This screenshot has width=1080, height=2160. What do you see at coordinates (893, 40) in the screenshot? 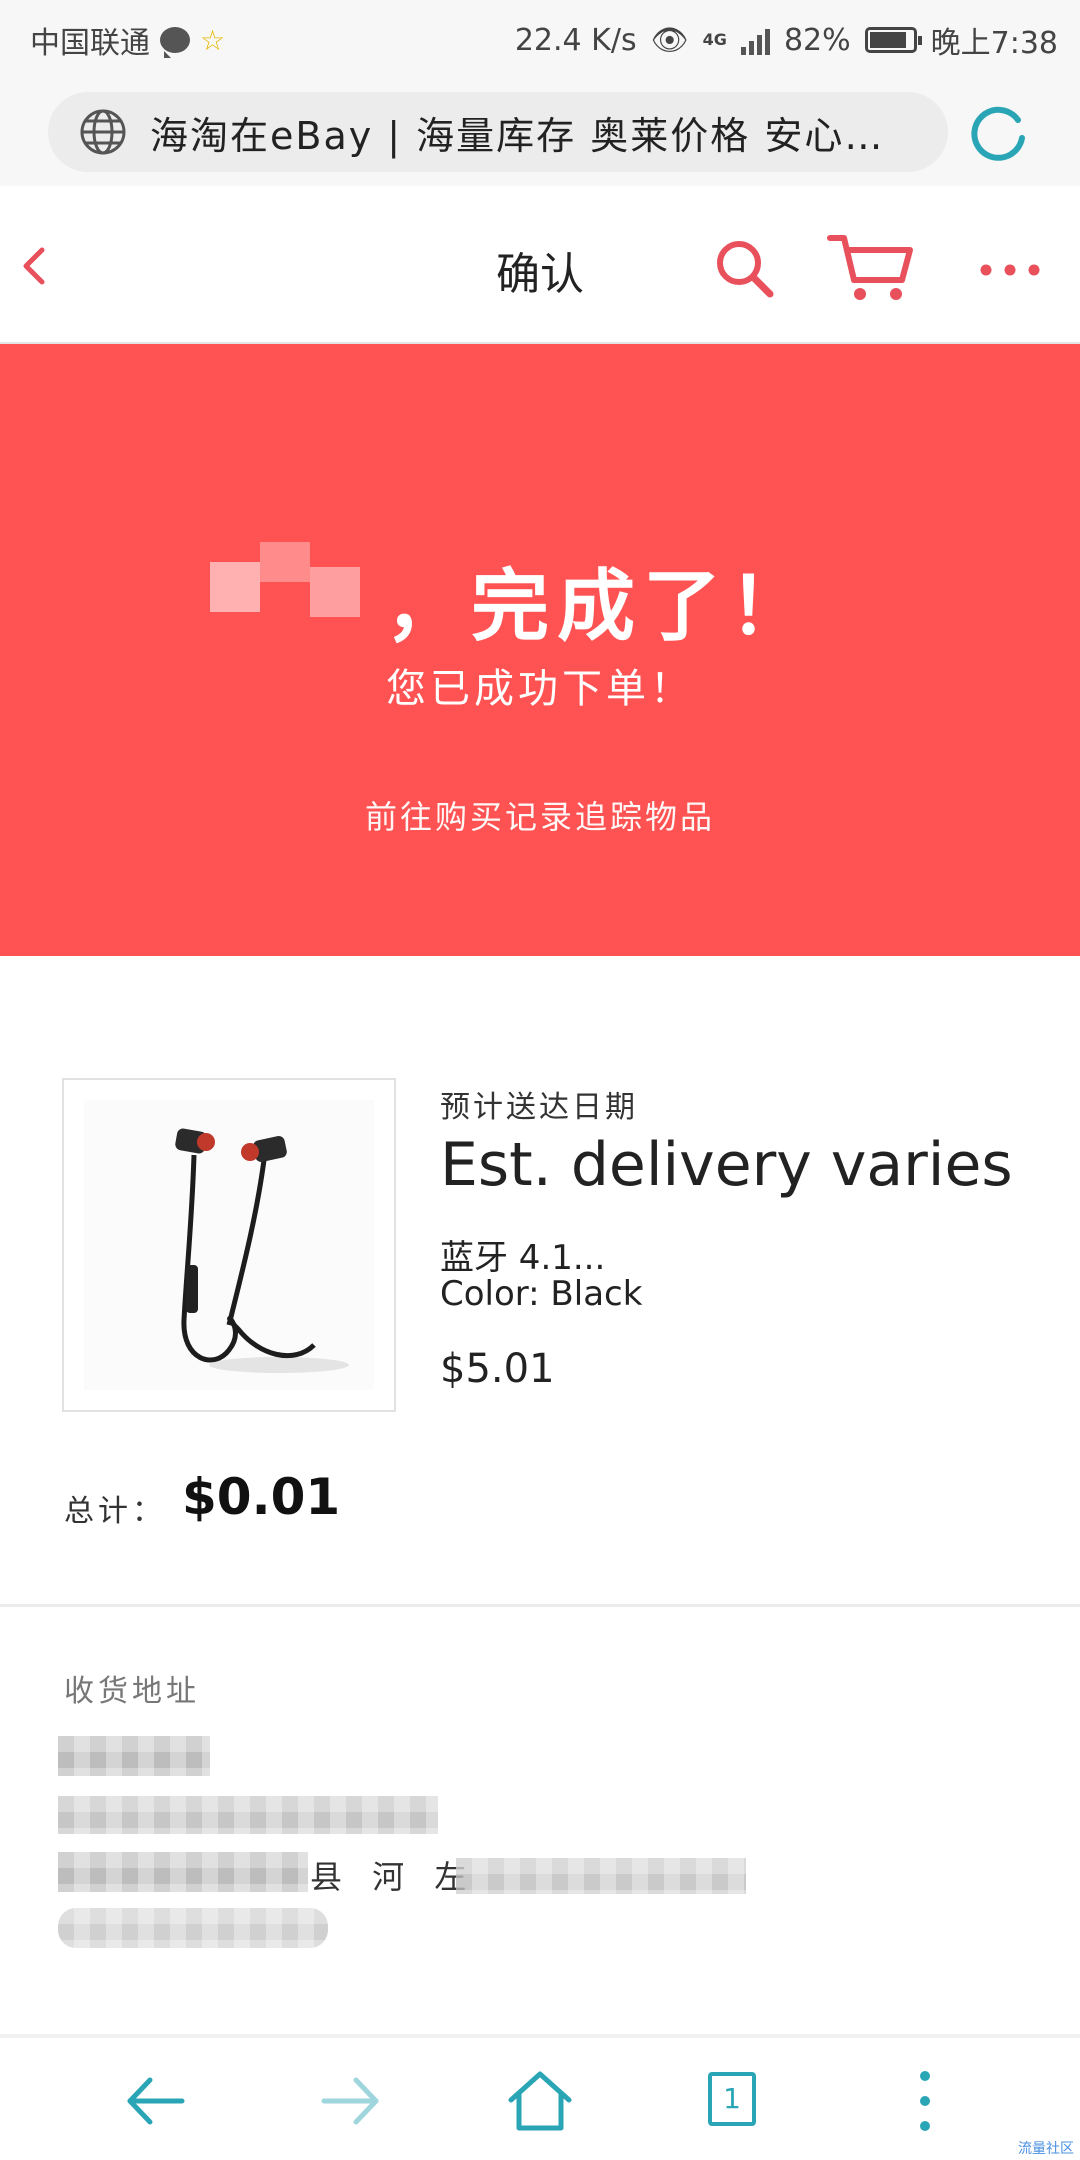
I see `battery-icon` at bounding box center [893, 40].